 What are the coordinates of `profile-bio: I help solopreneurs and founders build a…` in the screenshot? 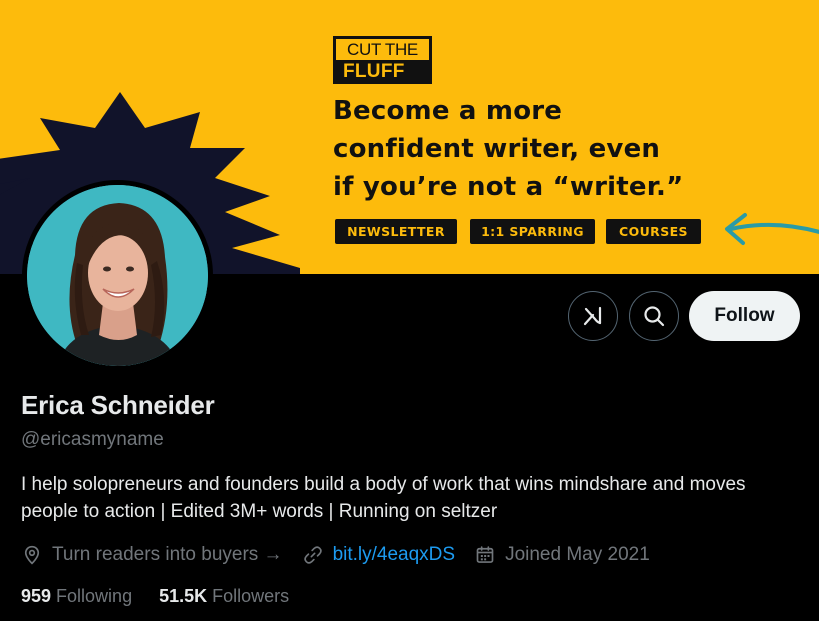 It's located at (383, 498).